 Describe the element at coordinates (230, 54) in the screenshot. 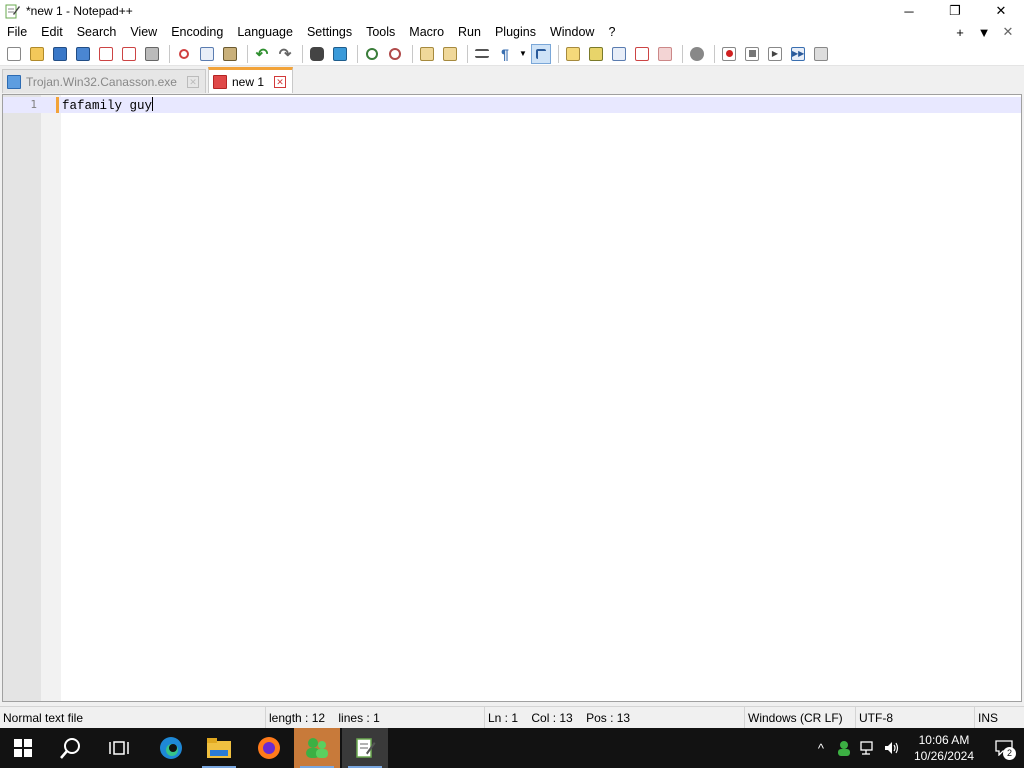

I see `paste-icon` at that location.